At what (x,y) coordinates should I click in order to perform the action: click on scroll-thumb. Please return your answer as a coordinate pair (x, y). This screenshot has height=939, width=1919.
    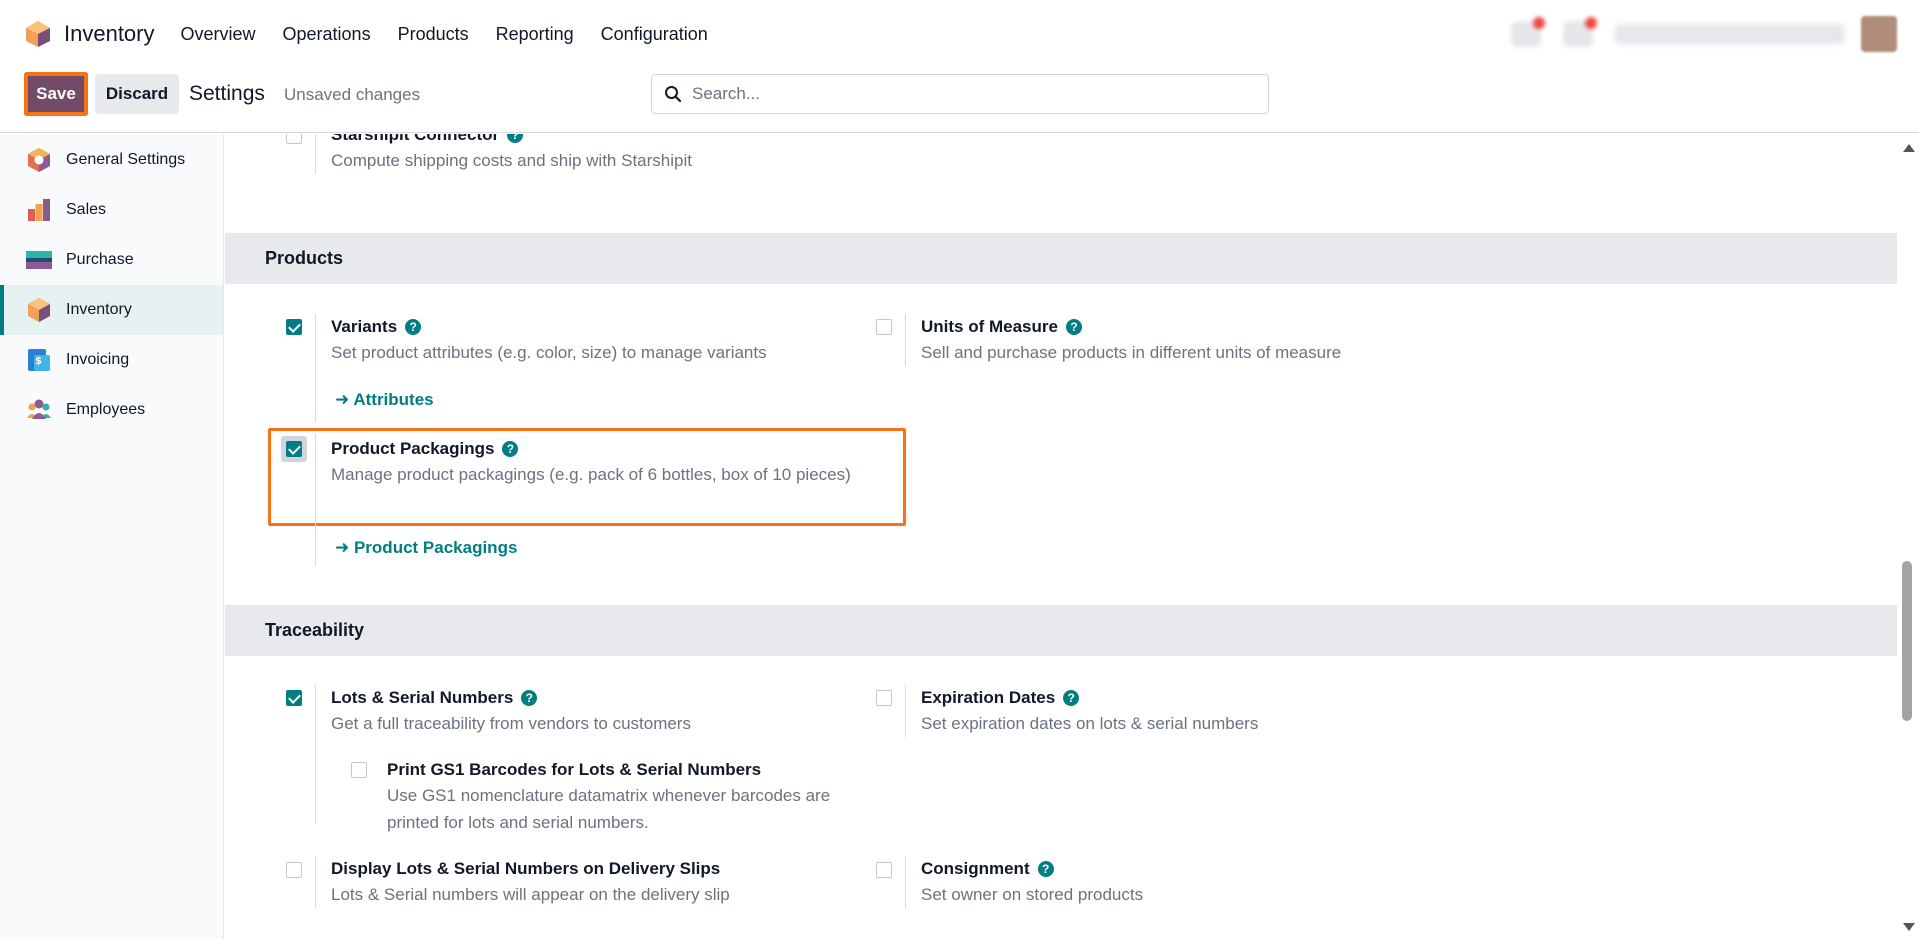
    Looking at the image, I should click on (1907, 641).